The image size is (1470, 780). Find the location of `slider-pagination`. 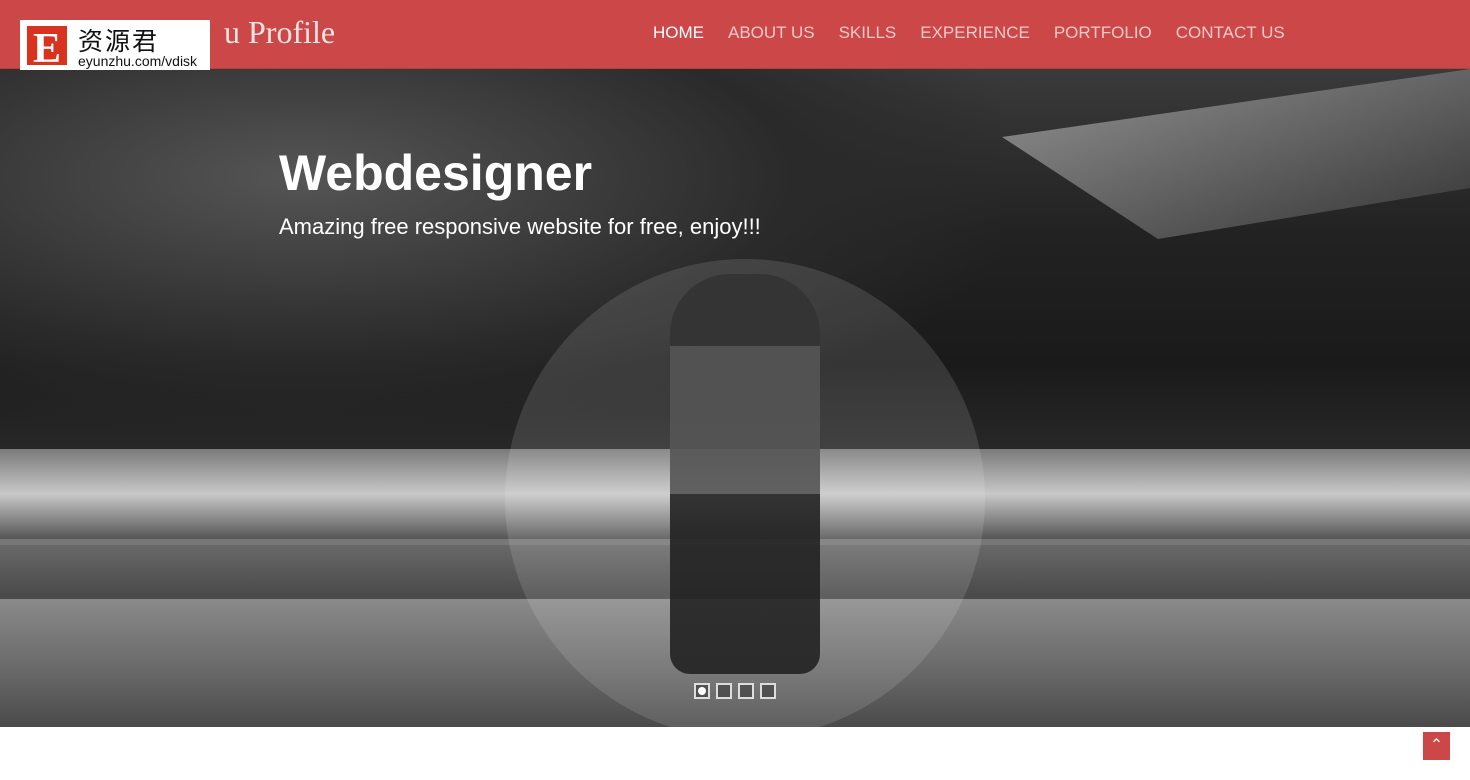

slider-pagination is located at coordinates (735, 691).